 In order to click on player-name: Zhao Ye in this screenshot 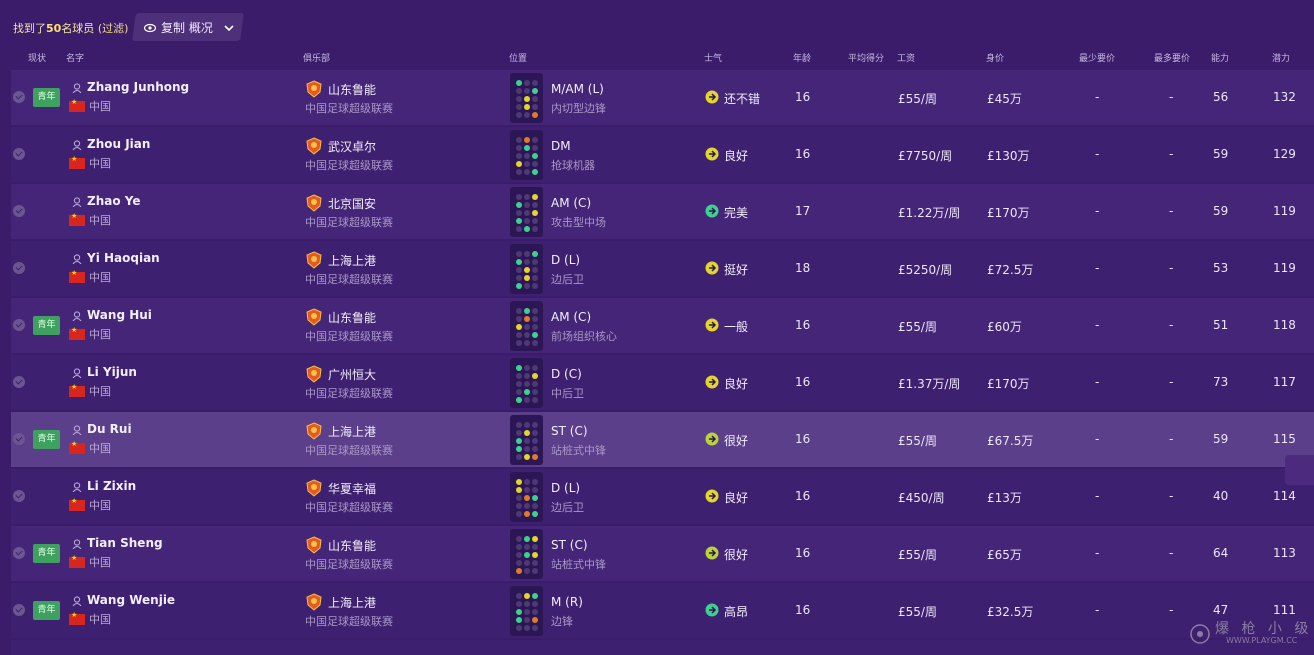, I will do `click(114, 201)`.